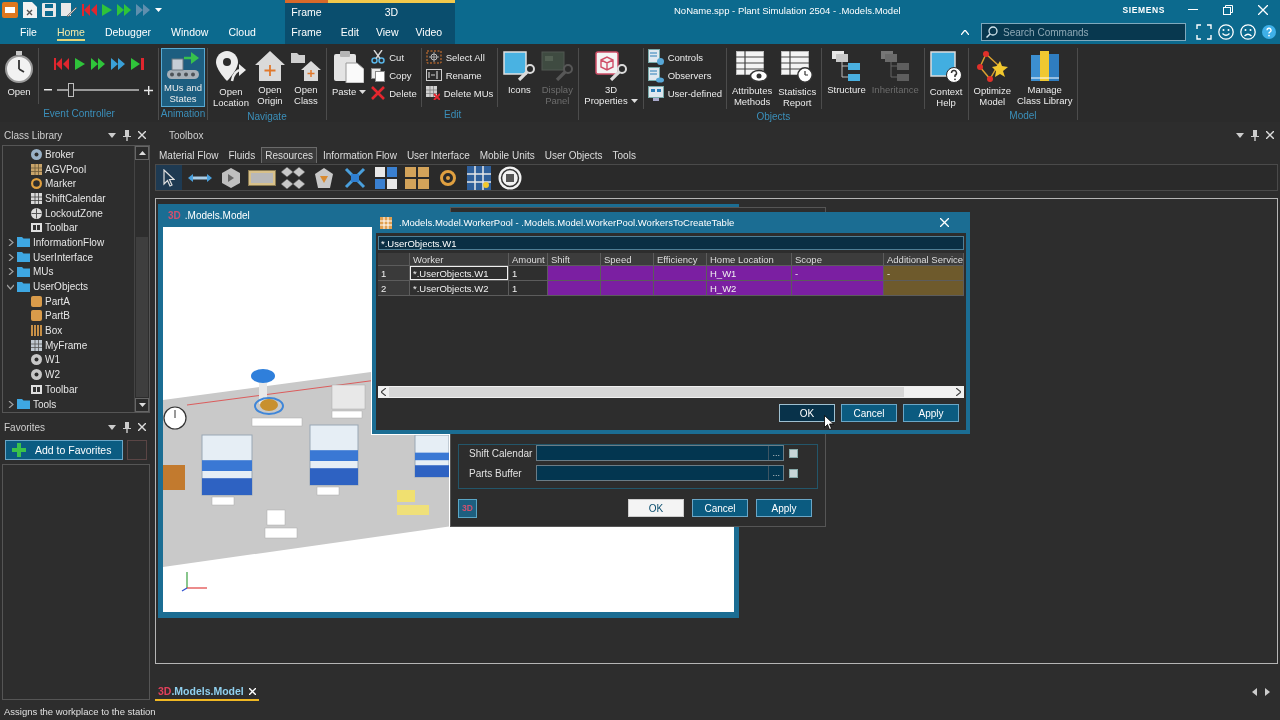  Describe the element at coordinates (646, 392) in the screenshot. I see `scrollbar-thumb` at that location.